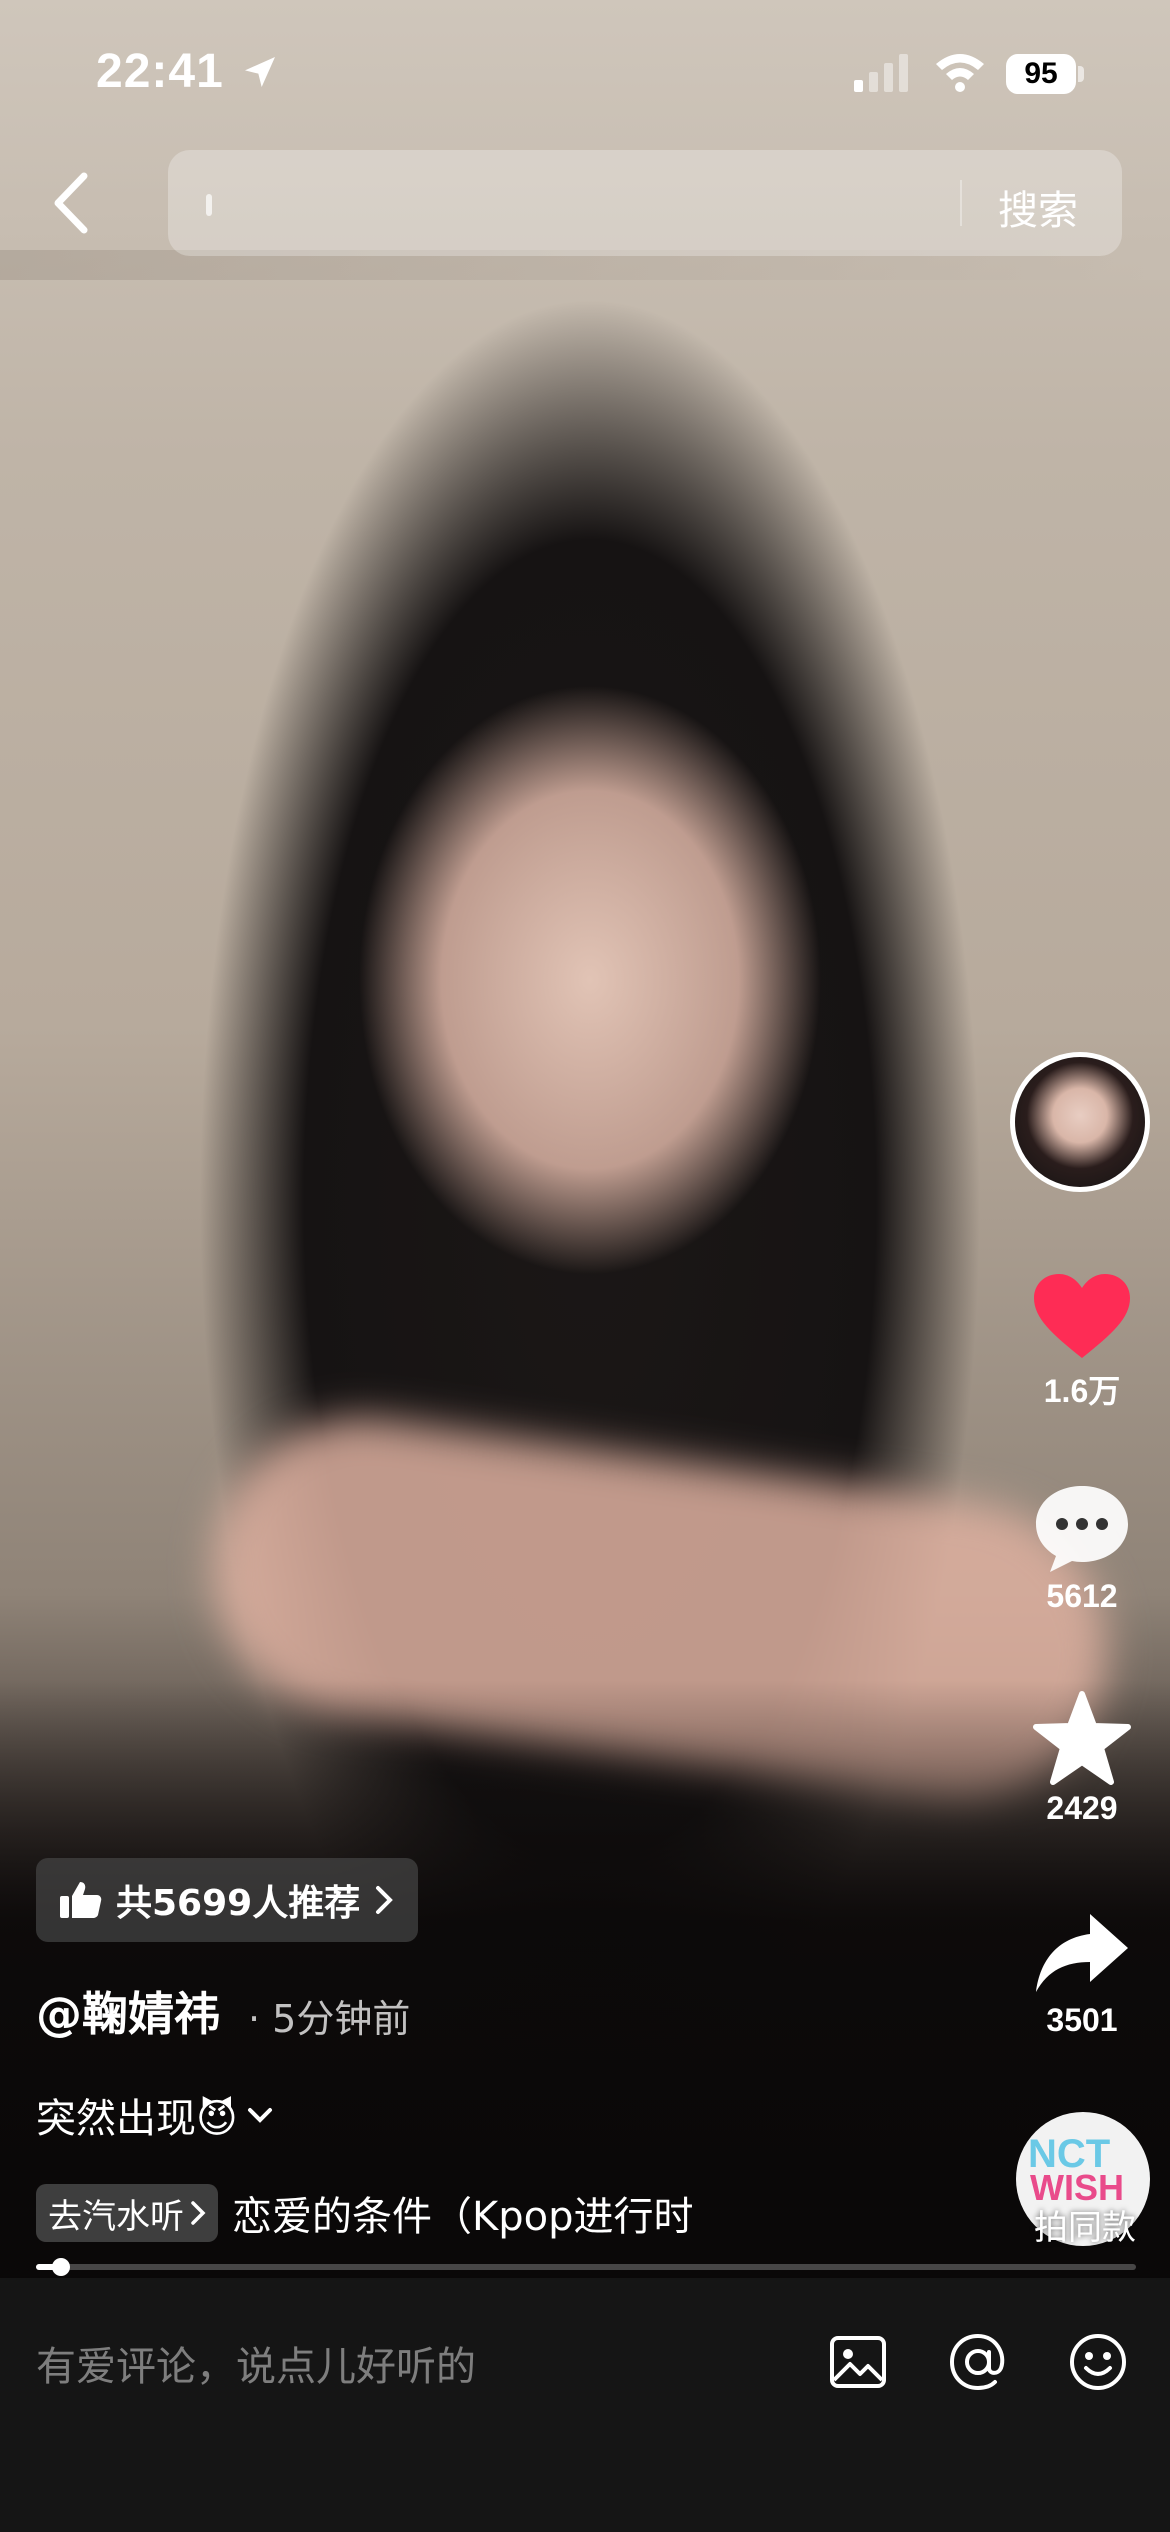 The image size is (1170, 2532). Describe the element at coordinates (1082, 1953) in the screenshot. I see `share-arrow-icon` at that location.